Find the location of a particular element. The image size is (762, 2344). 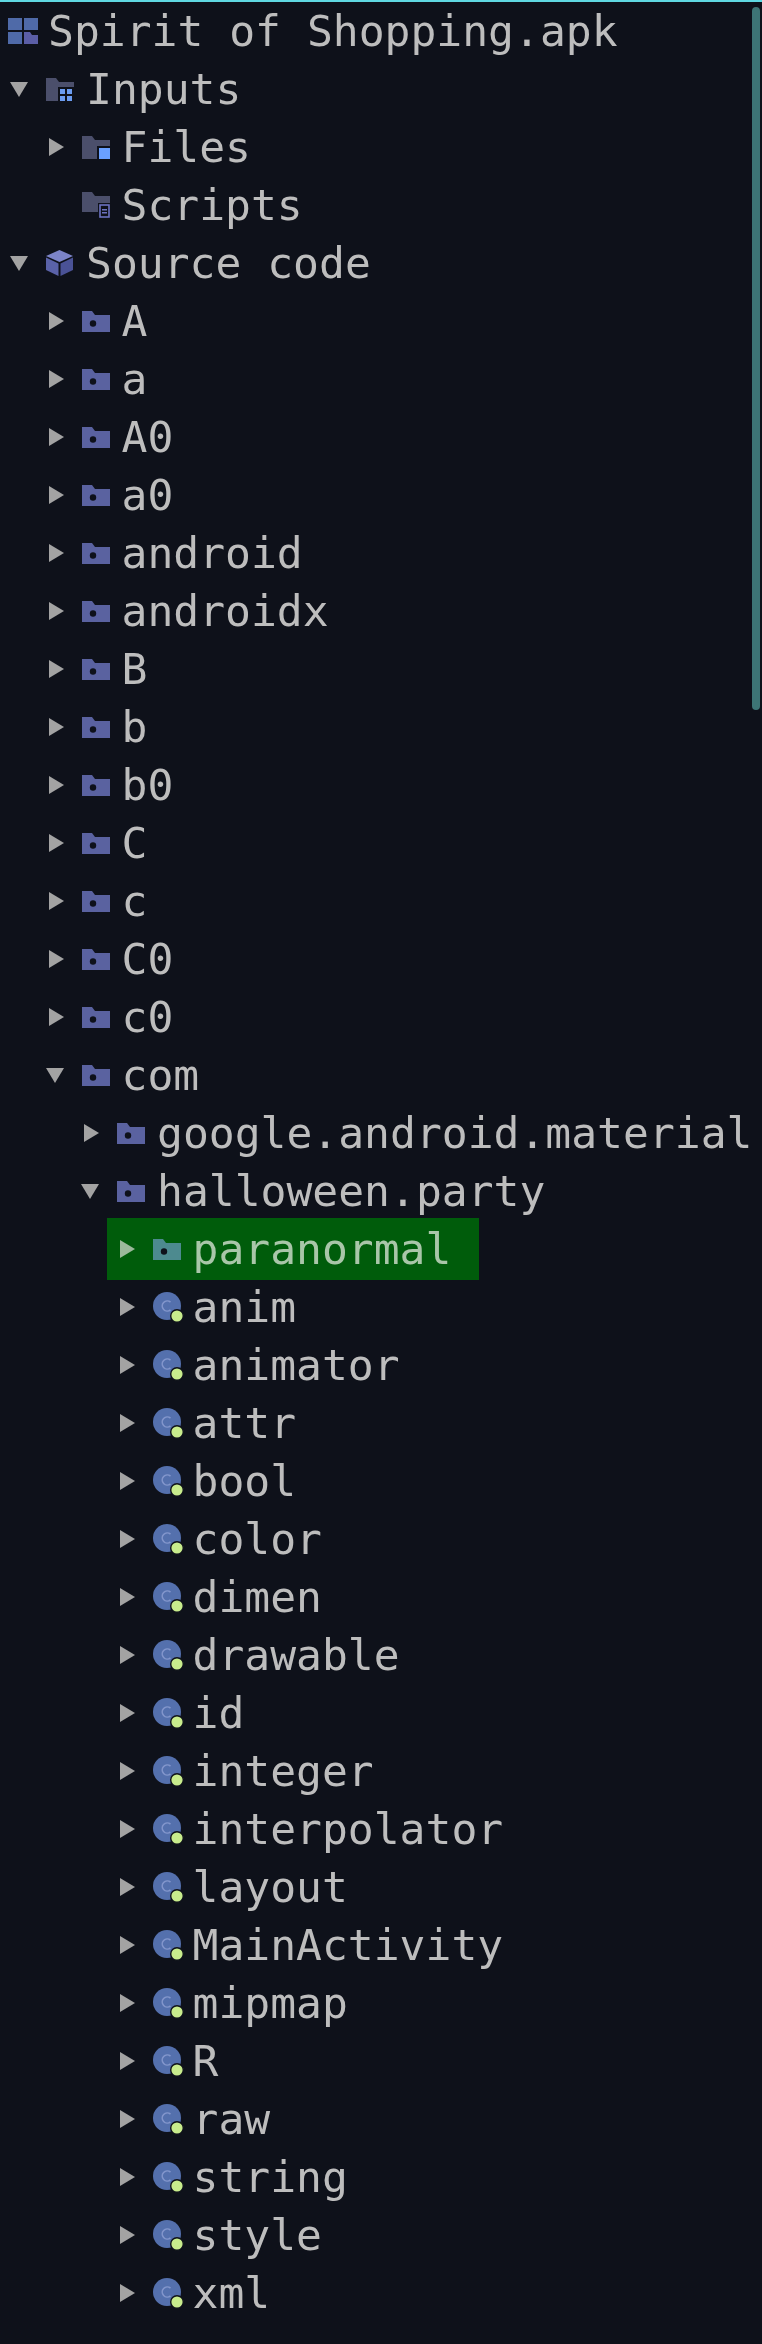

tree-item: b is located at coordinates (93, 727).